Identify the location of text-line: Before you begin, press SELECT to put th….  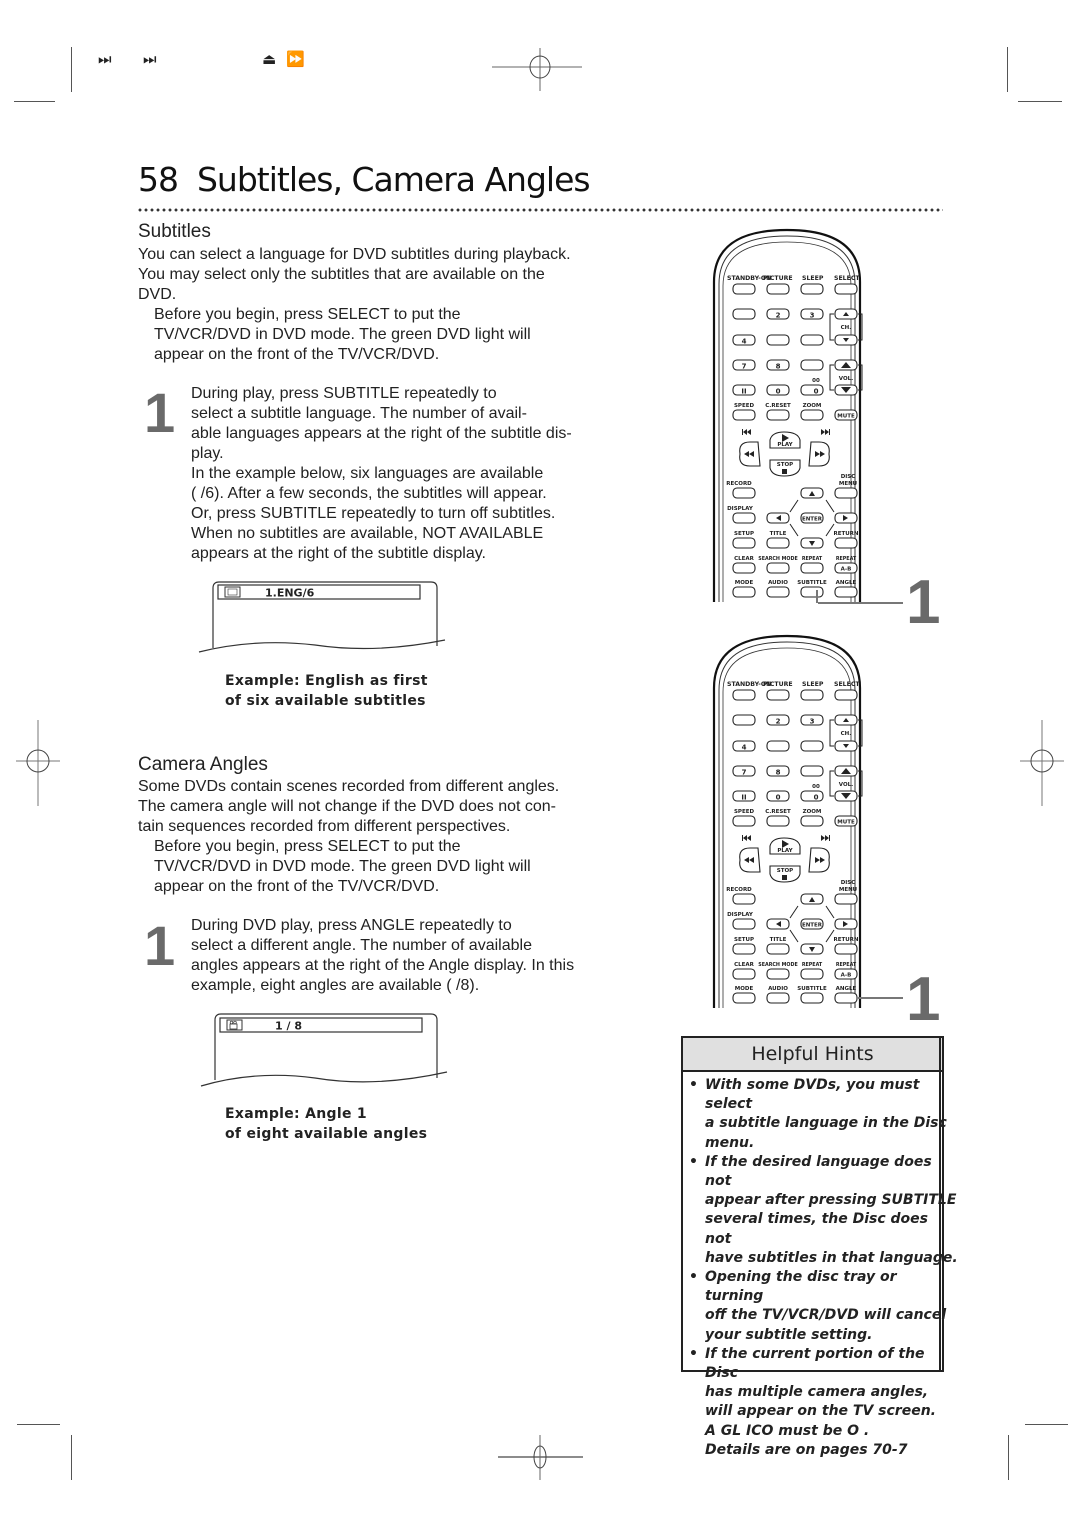
(307, 314).